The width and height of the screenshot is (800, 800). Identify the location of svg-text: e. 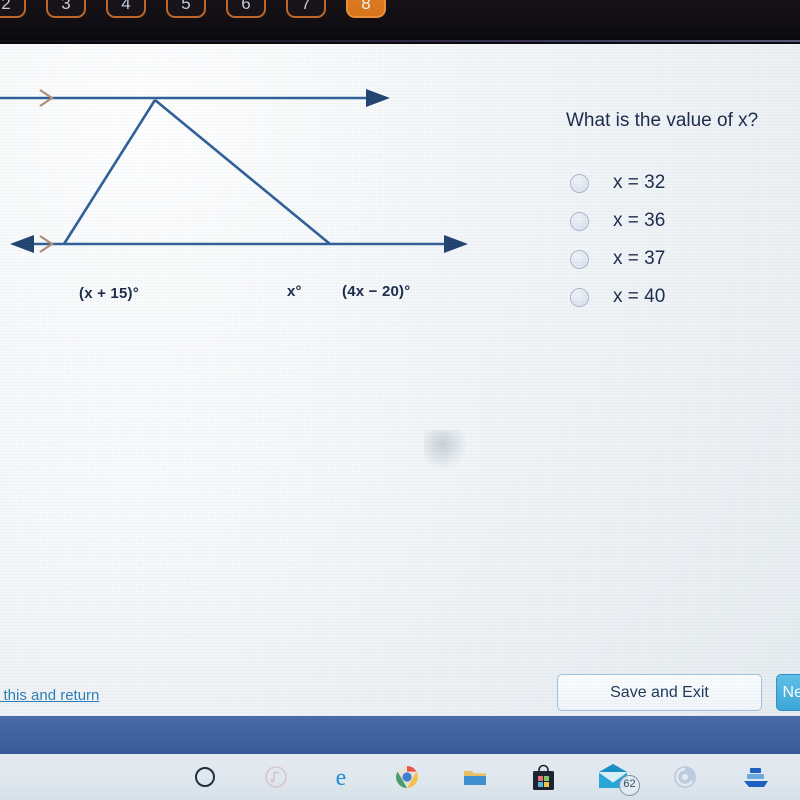
(341, 778).